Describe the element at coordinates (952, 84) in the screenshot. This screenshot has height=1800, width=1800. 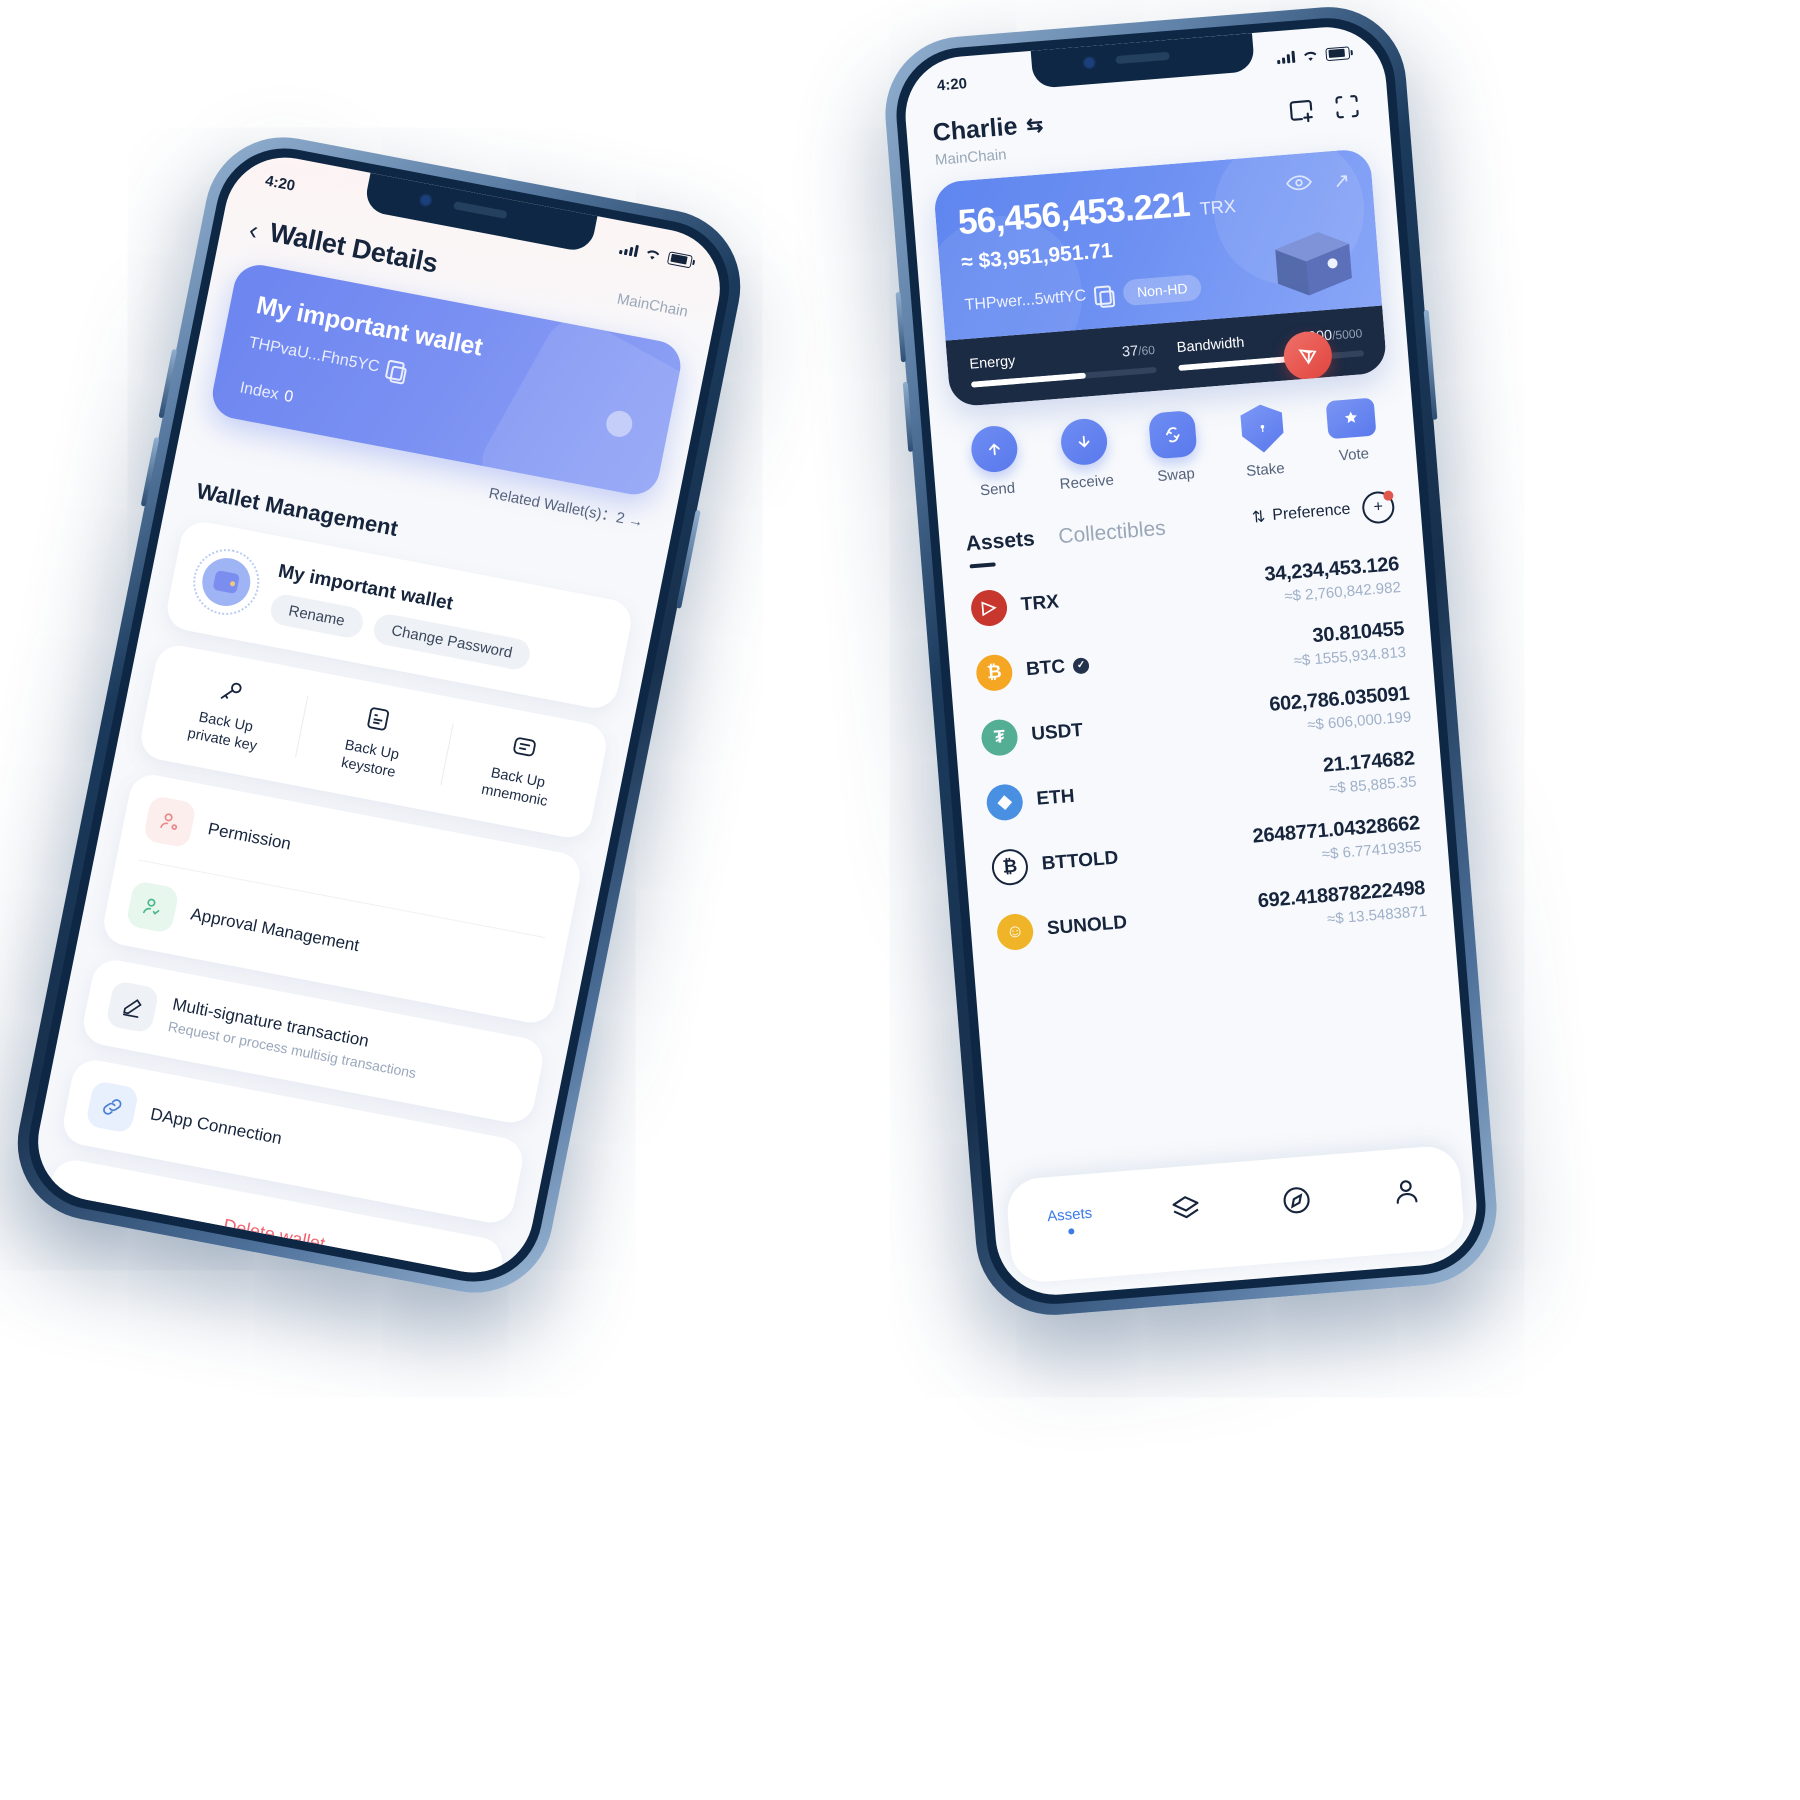
I see `status-time-right: 4:20` at that location.